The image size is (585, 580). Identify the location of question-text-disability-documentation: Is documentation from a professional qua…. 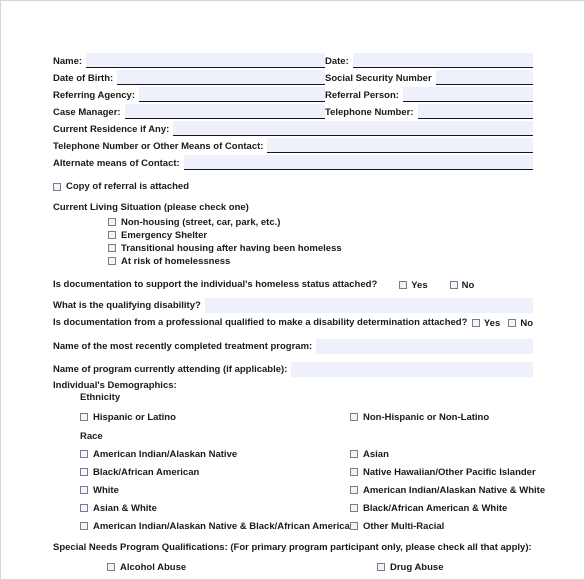
(260, 323).